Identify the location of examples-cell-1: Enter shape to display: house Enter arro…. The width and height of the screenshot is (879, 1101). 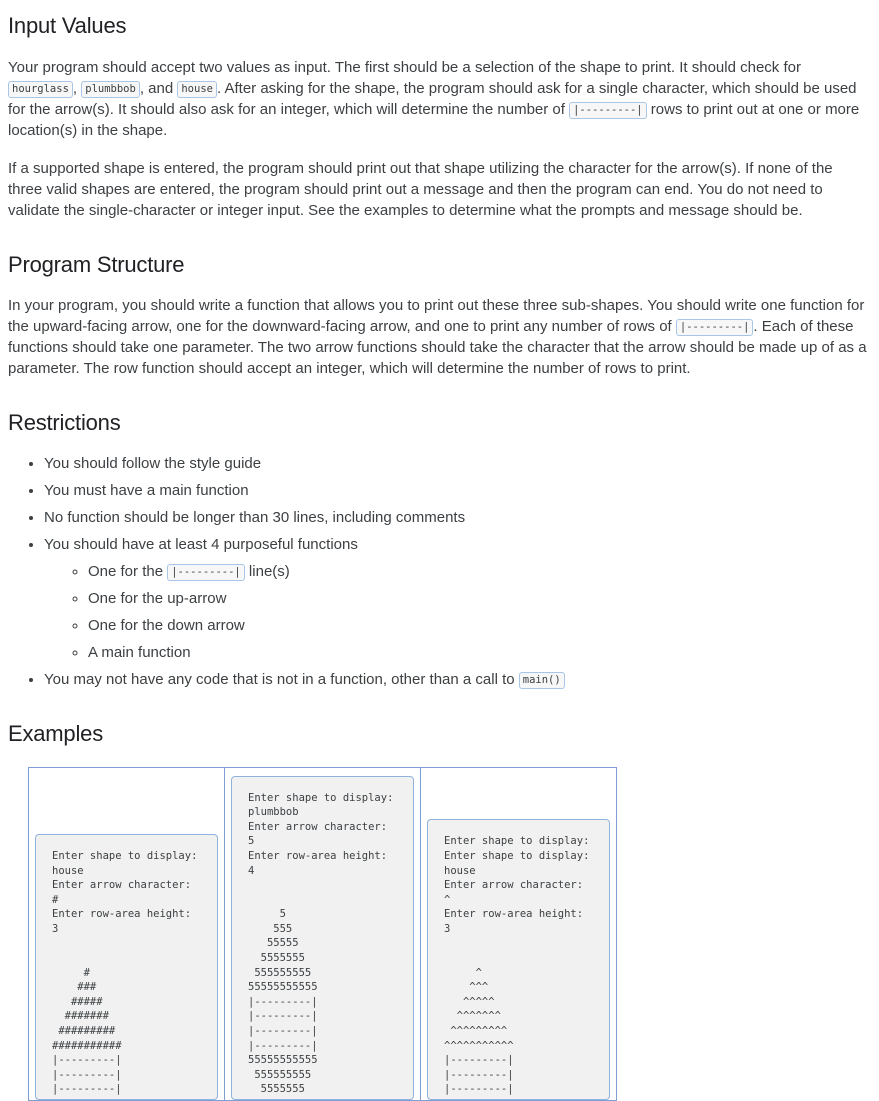
(126, 934).